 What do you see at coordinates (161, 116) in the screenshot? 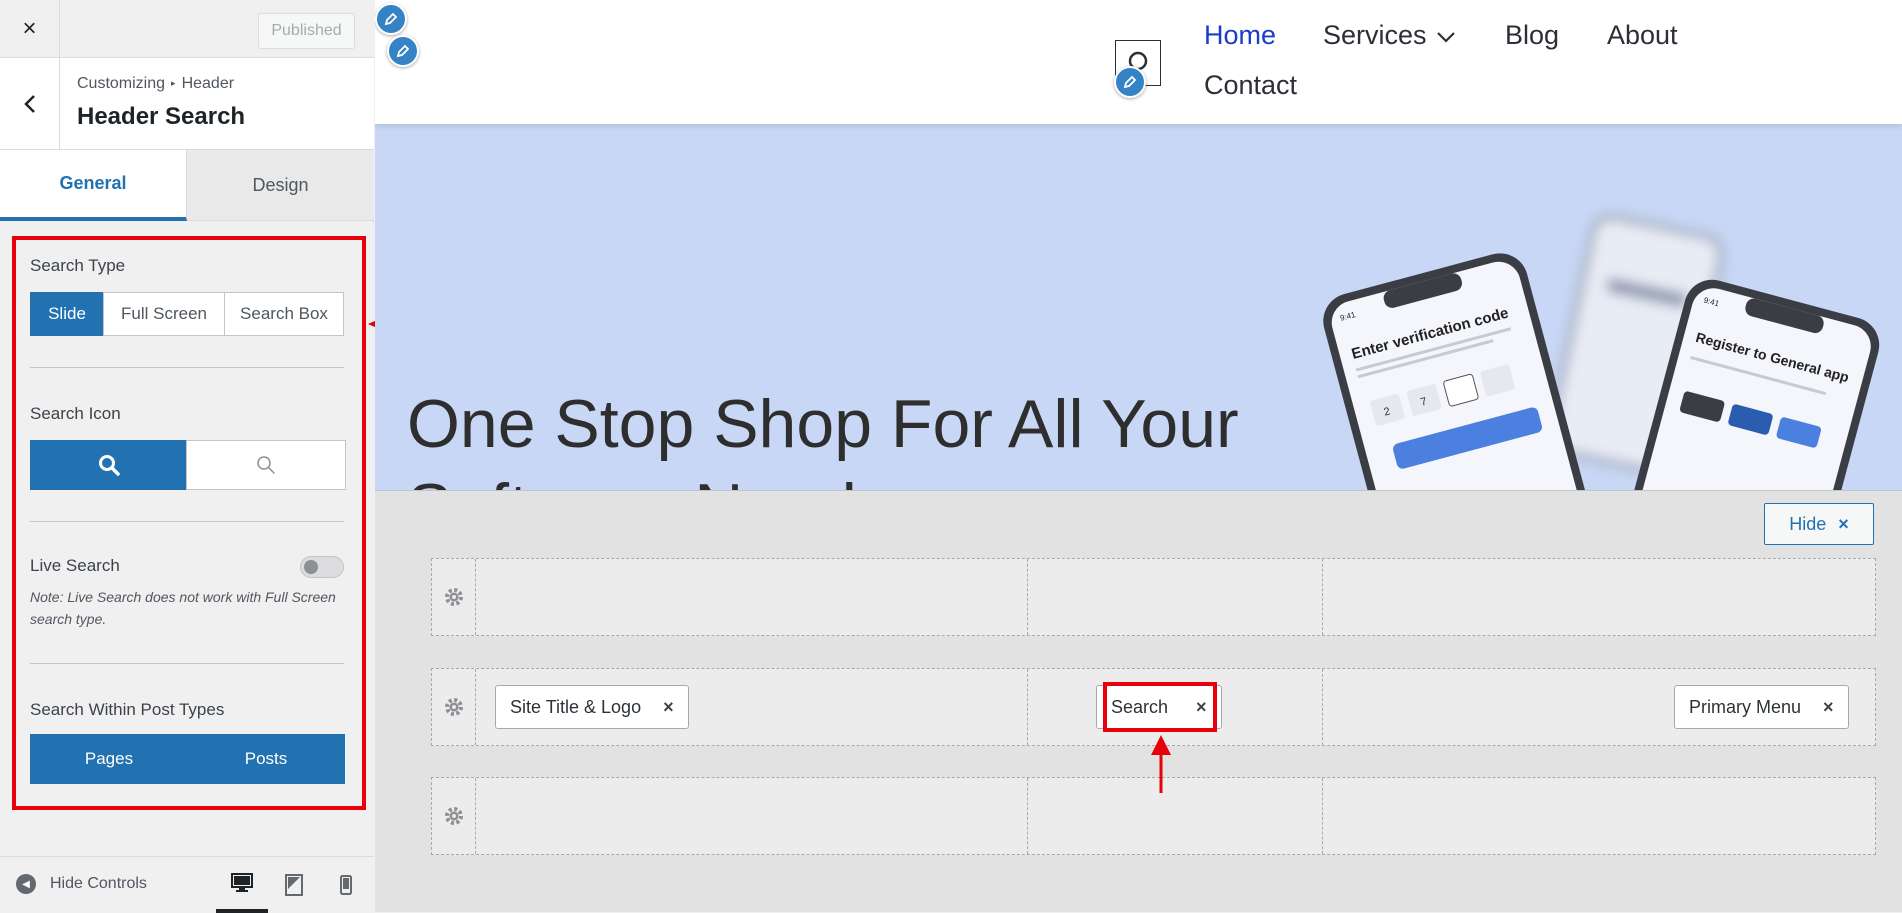
I see `page-title: Header Search` at bounding box center [161, 116].